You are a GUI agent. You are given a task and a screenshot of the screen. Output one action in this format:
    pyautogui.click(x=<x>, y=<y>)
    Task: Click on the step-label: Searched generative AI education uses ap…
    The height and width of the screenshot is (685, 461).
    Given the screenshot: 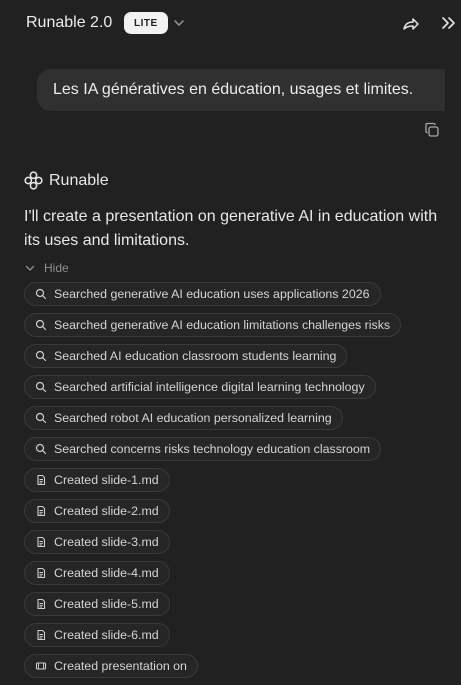 What is the action you would take?
    pyautogui.click(x=212, y=294)
    